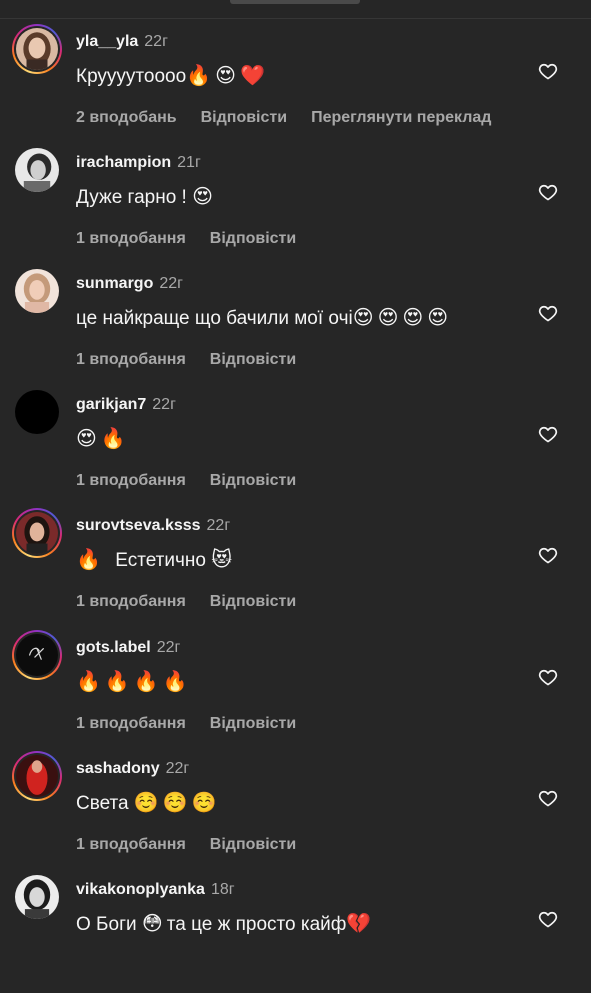  What do you see at coordinates (177, 802) in the screenshot?
I see `comment-emoji: ☺️☺️☺️` at bounding box center [177, 802].